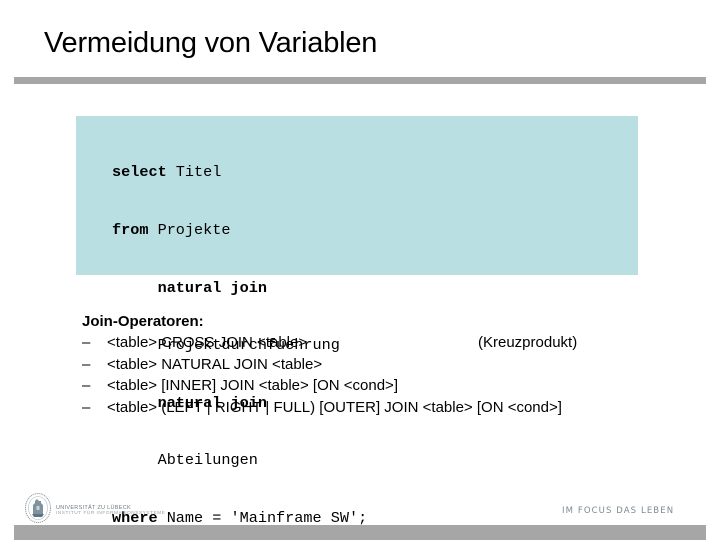  Describe the element at coordinates (360, 532) in the screenshot. I see `footer-bar` at that location.